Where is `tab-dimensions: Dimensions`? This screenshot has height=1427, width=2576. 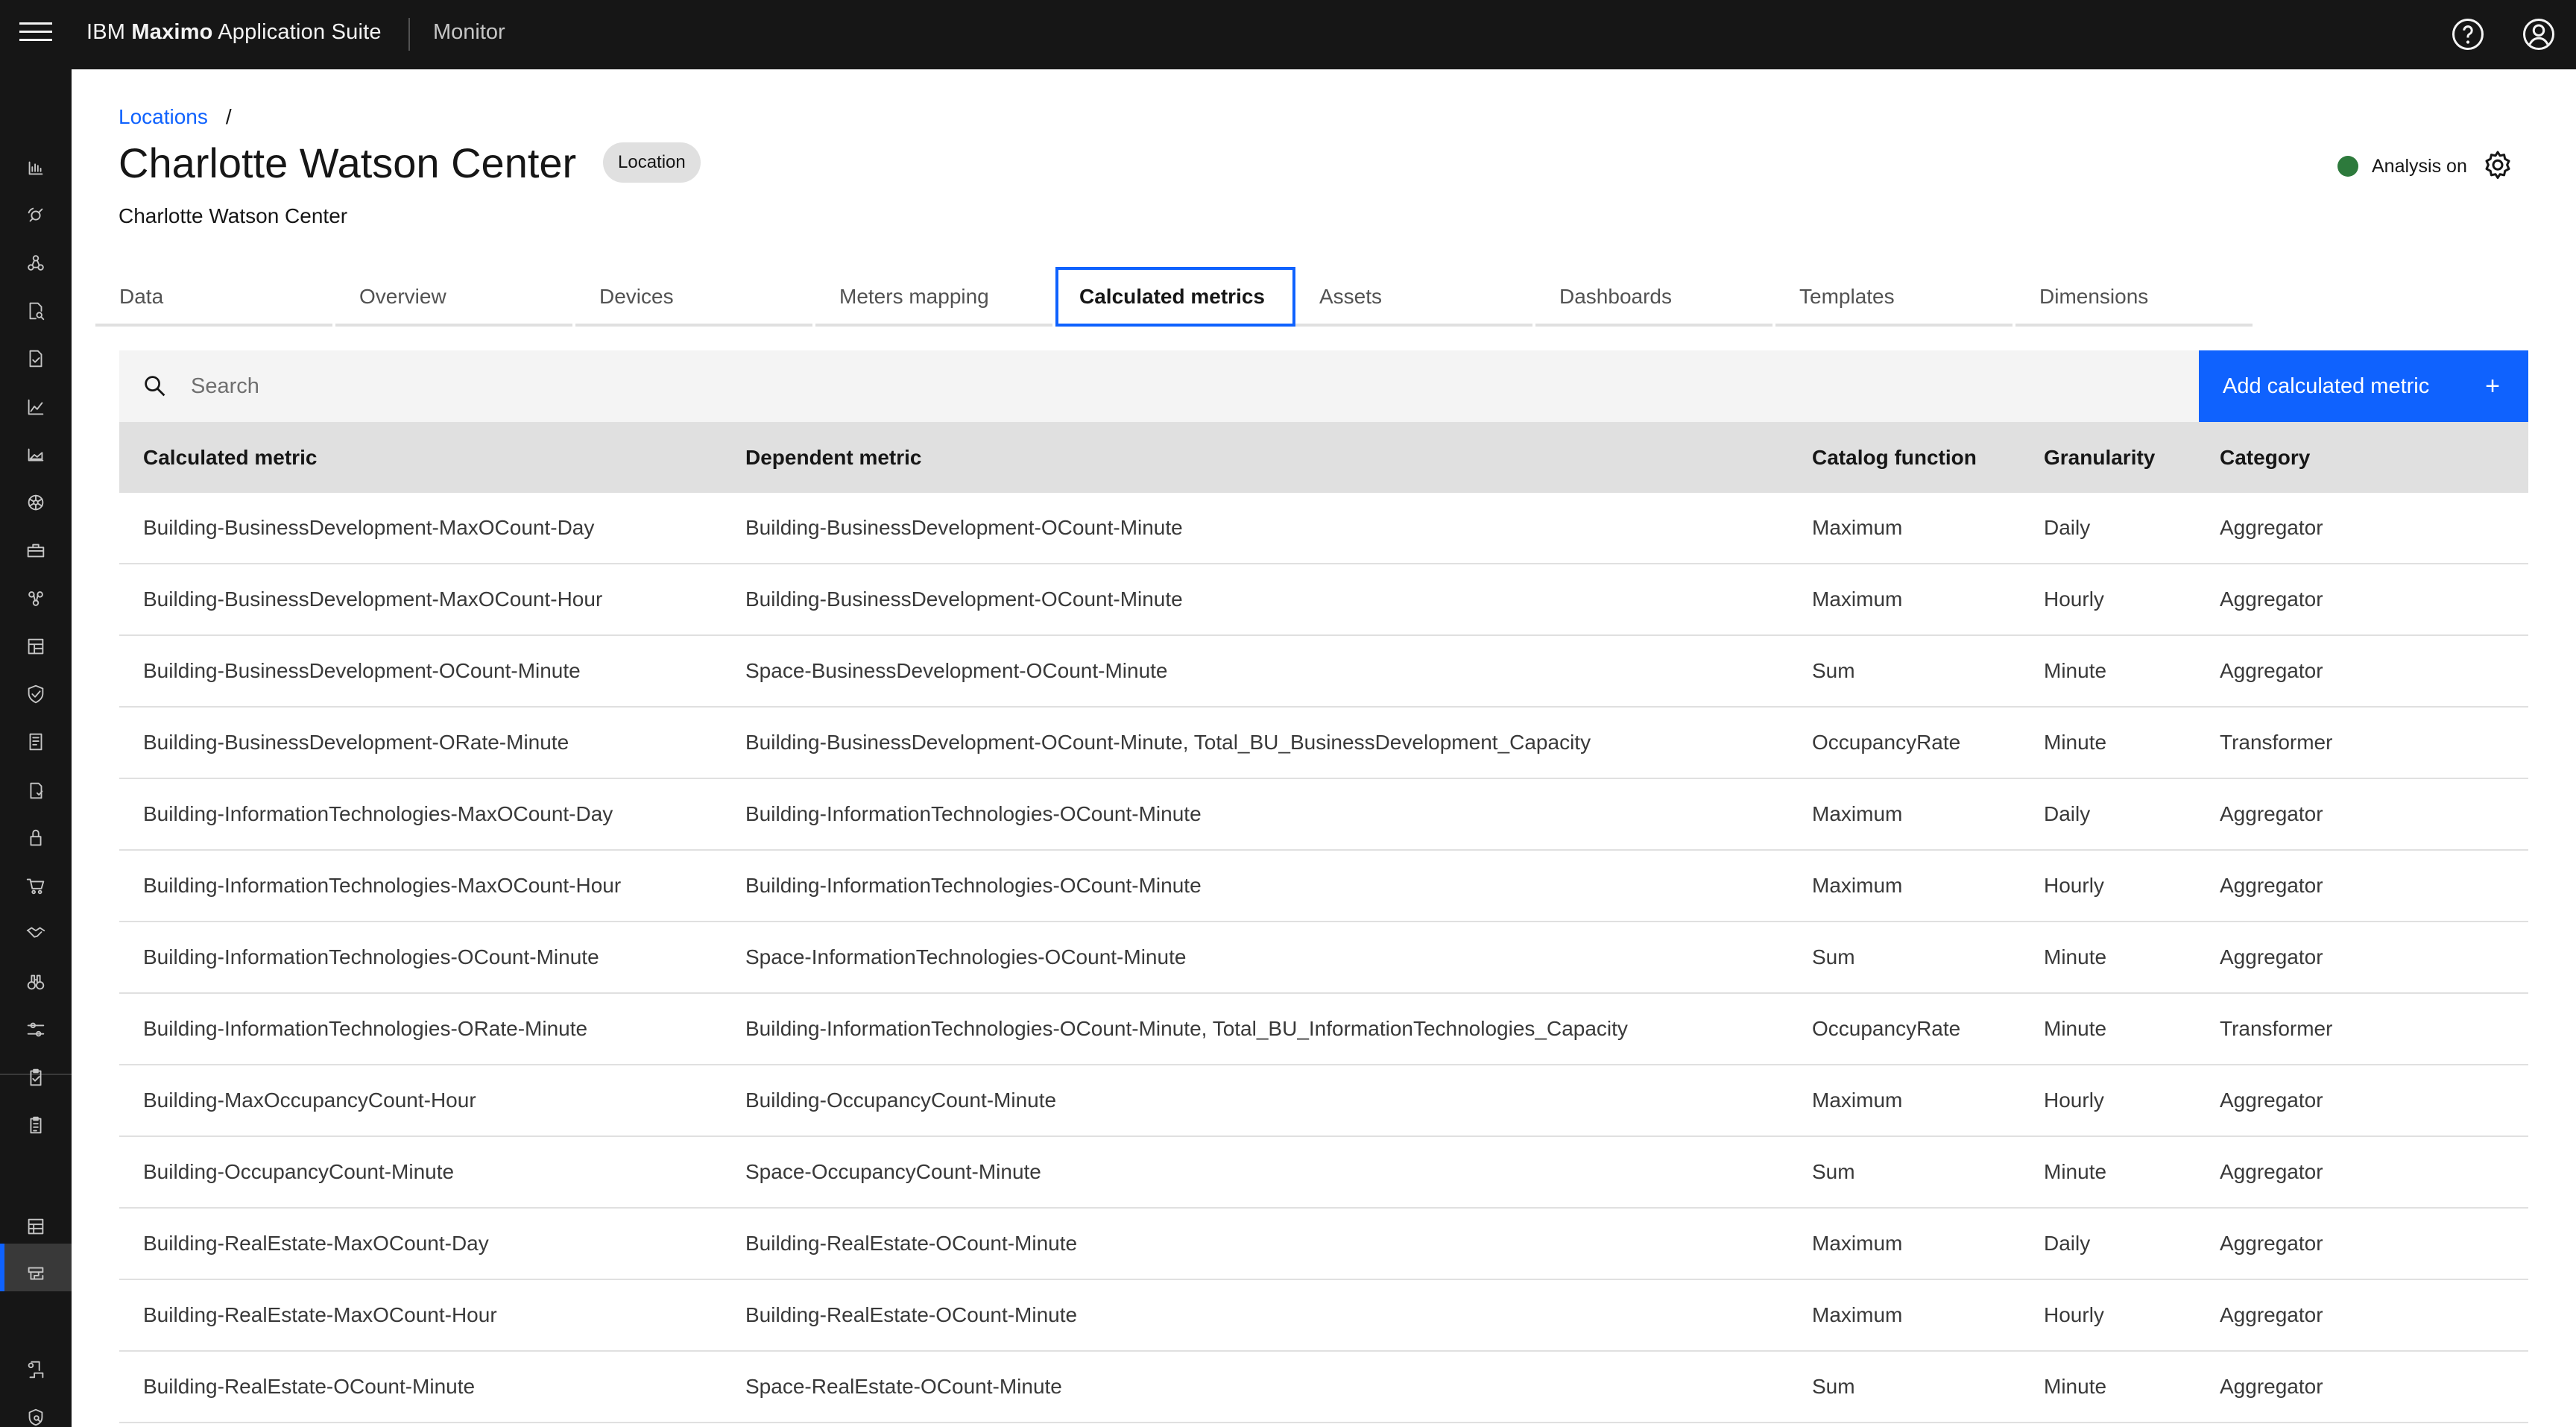
tab-dimensions: Dimensions is located at coordinates (2135, 297).